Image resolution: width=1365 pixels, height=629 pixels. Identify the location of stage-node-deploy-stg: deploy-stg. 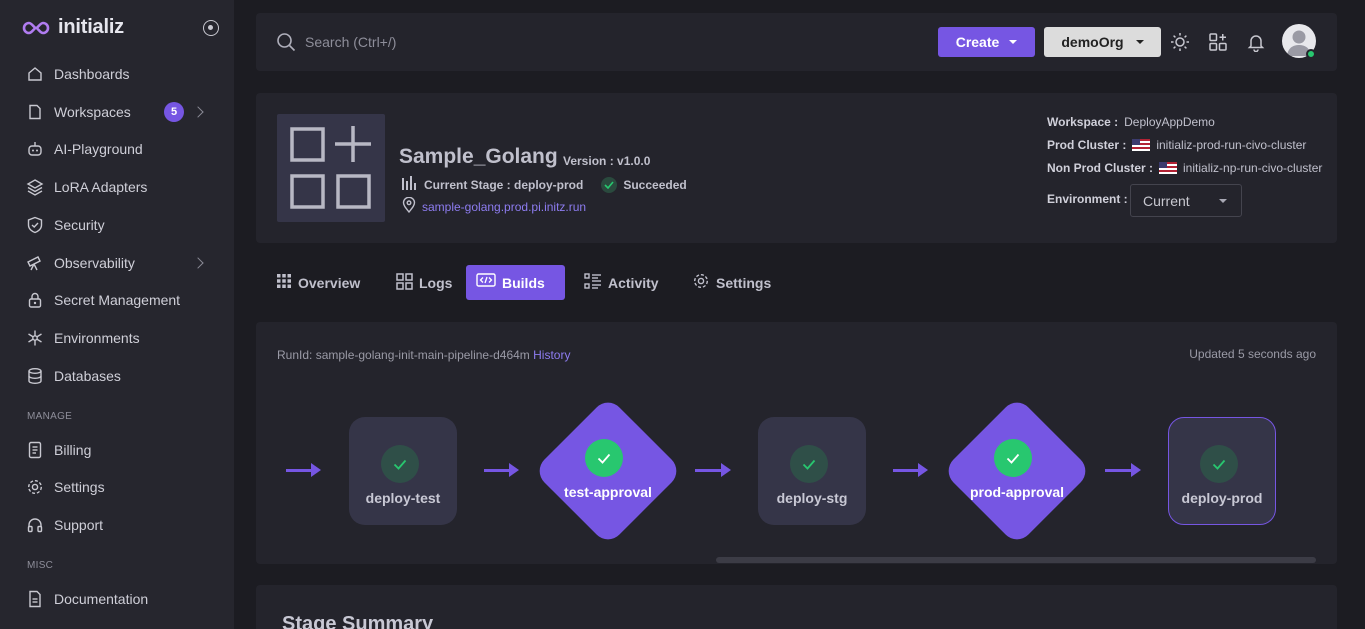
(812, 471).